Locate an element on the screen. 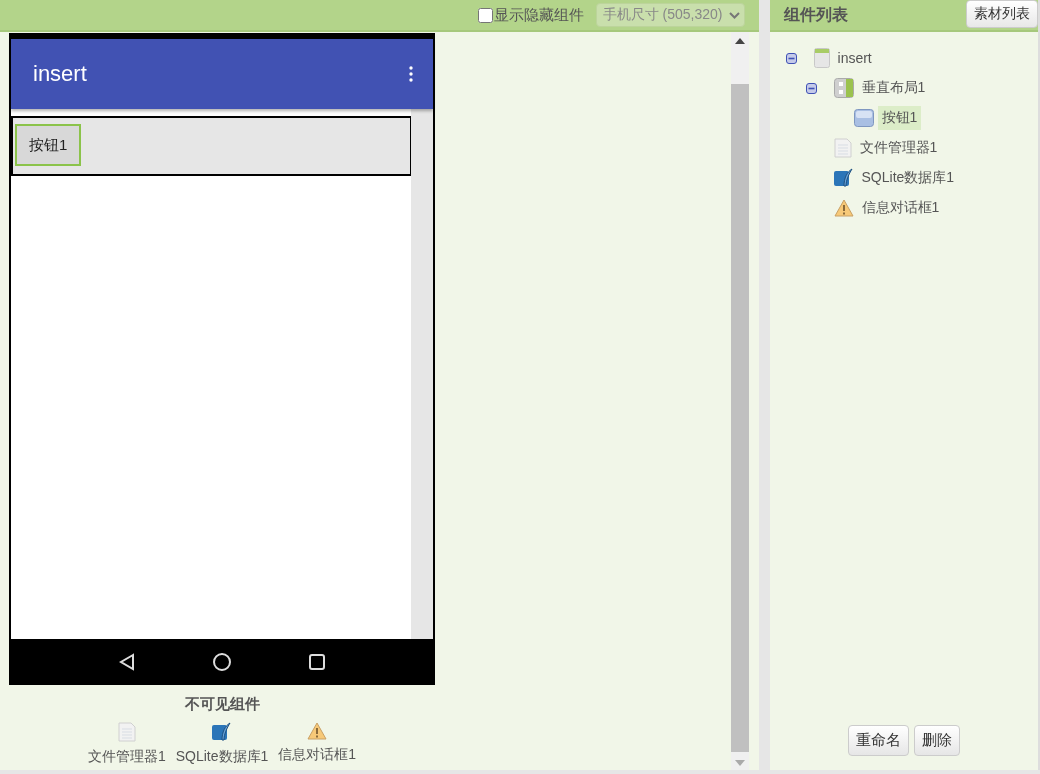 This screenshot has height=774, width=1040. panel-title: 组件列表 is located at coordinates (815, 14).